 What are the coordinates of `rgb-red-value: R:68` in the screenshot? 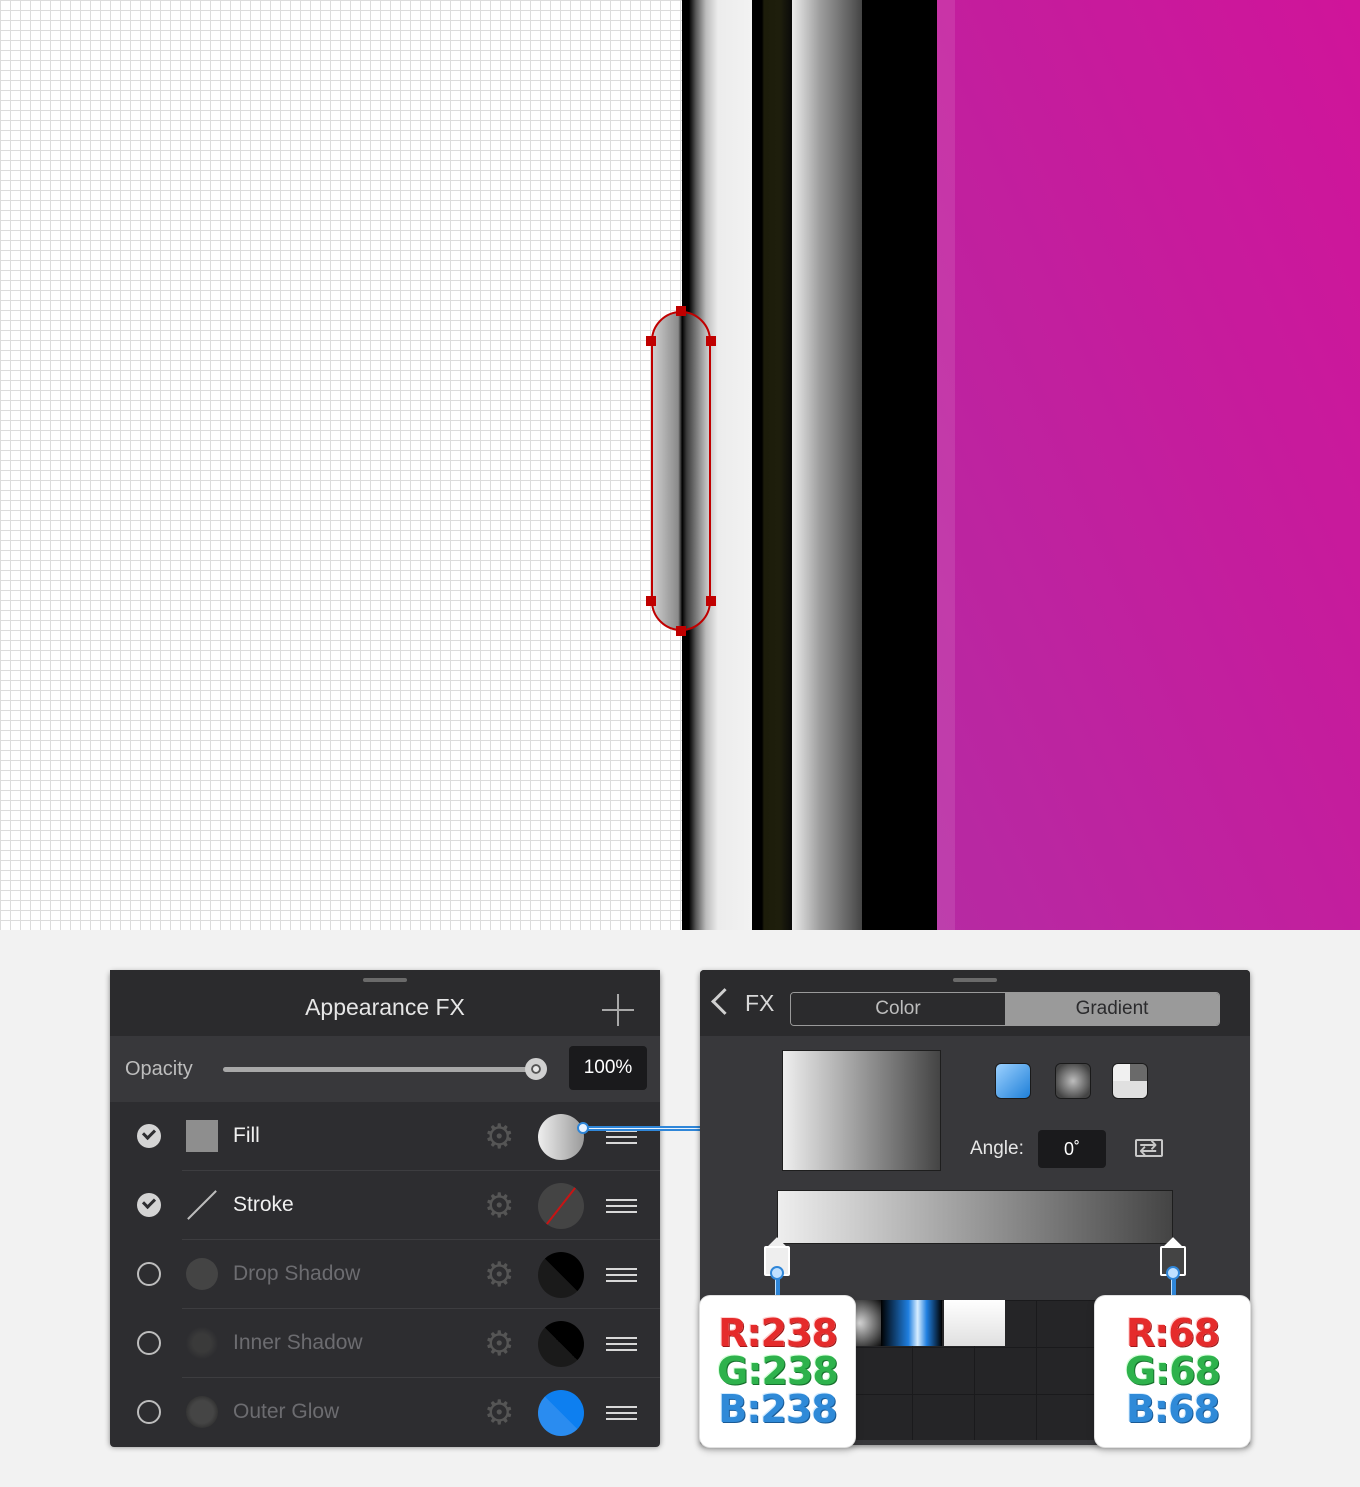 It's located at (1172, 1333).